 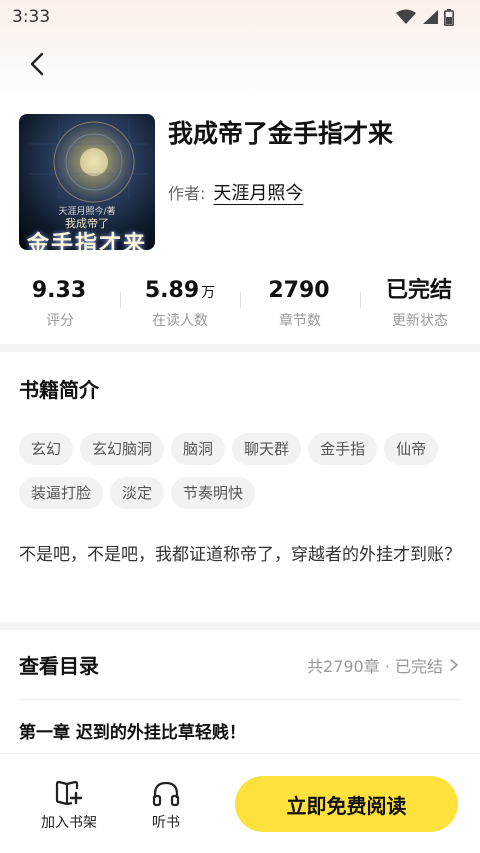 What do you see at coordinates (61, 493) in the screenshot?
I see `tag: 装逼打脸` at bounding box center [61, 493].